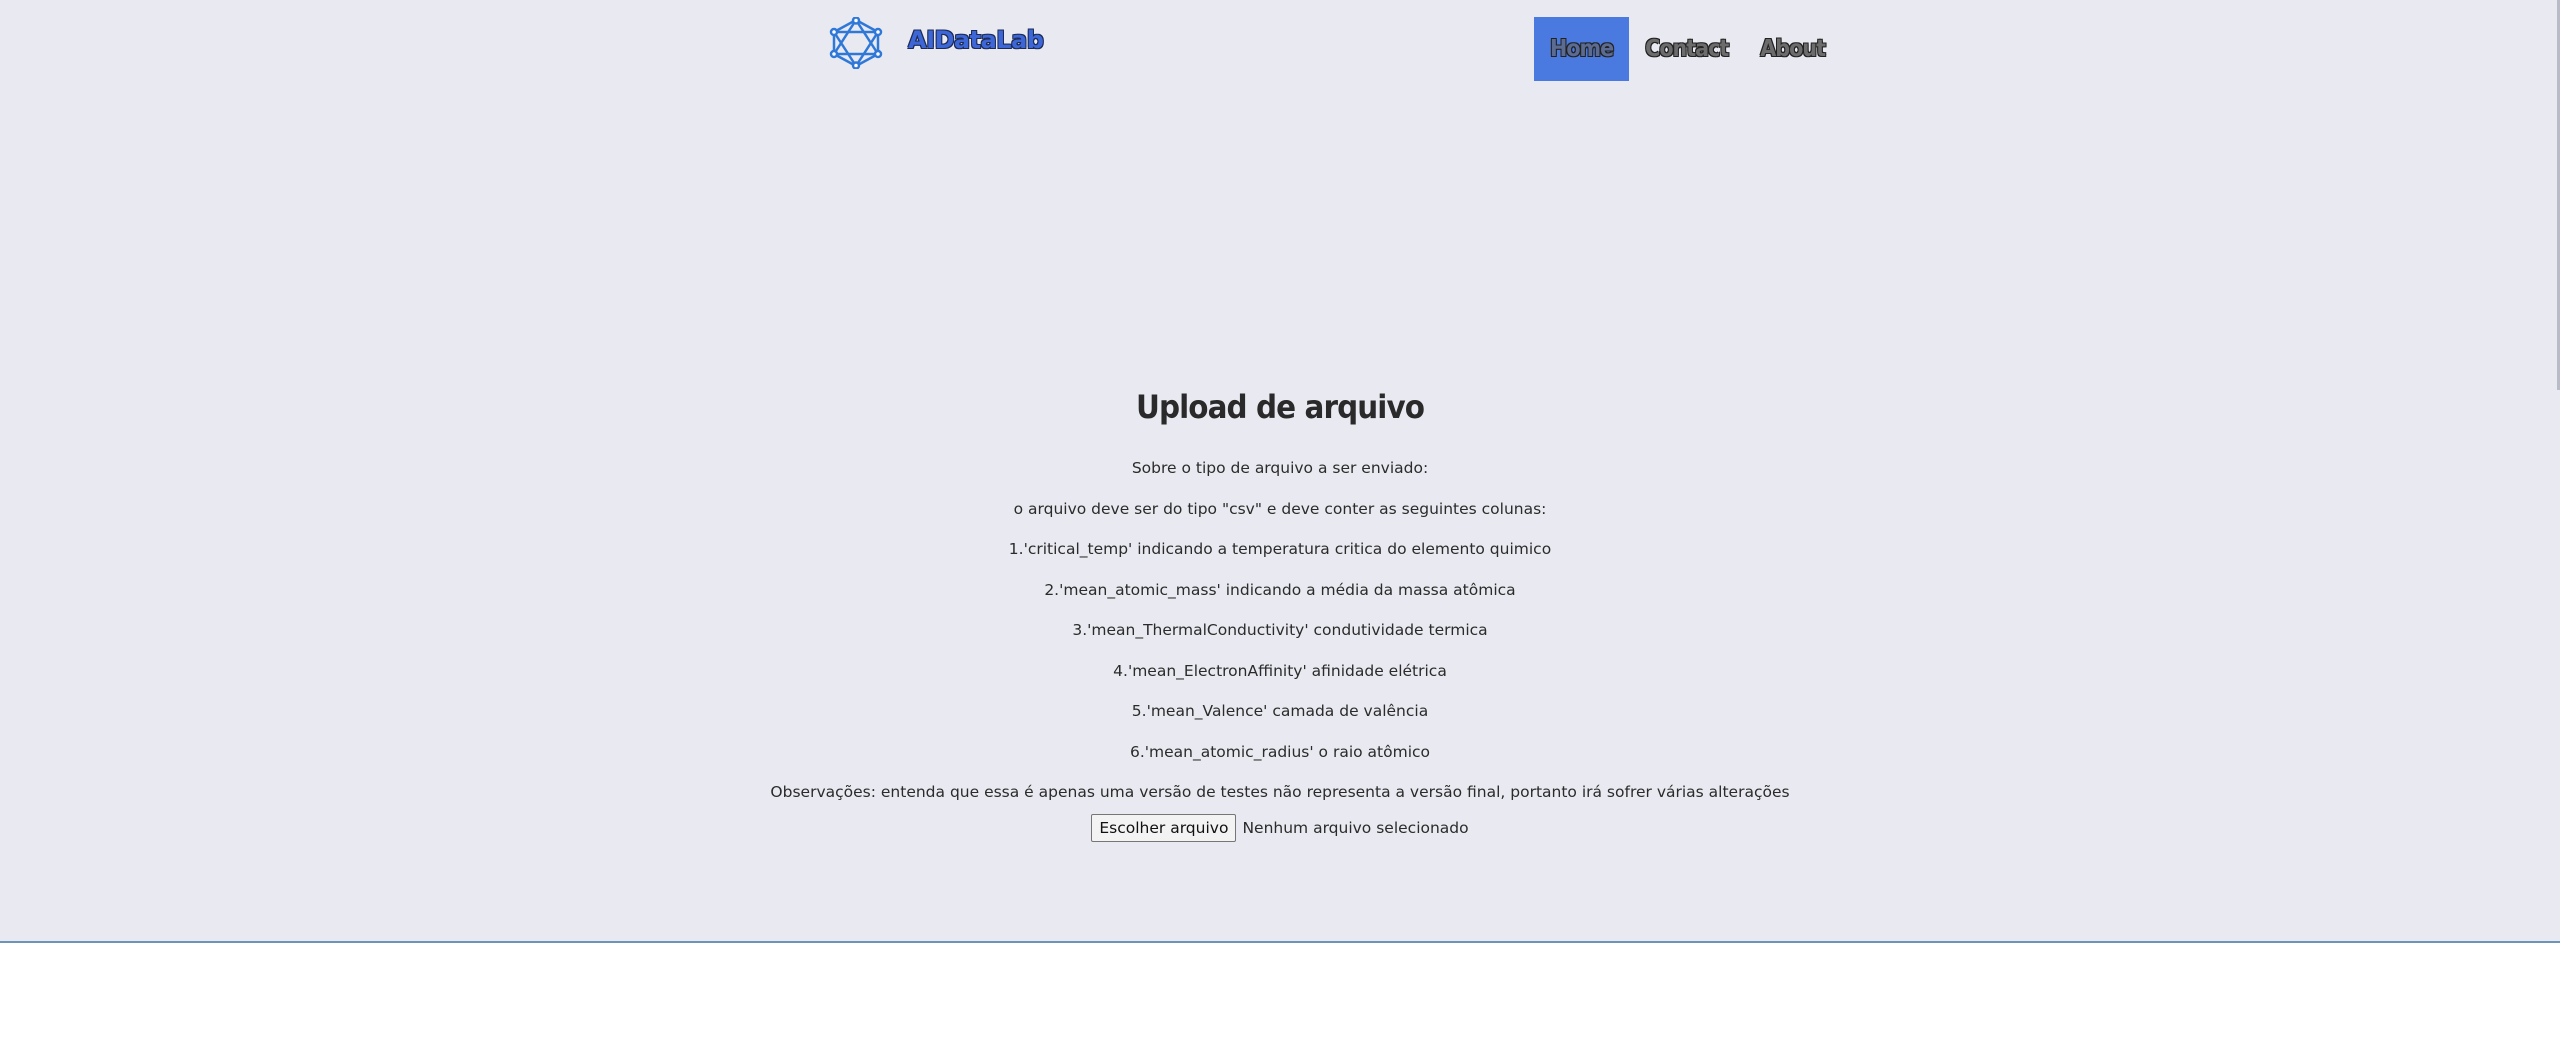 The width and height of the screenshot is (2560, 1048). I want to click on brand-name: AIDataLab, so click(976, 40).